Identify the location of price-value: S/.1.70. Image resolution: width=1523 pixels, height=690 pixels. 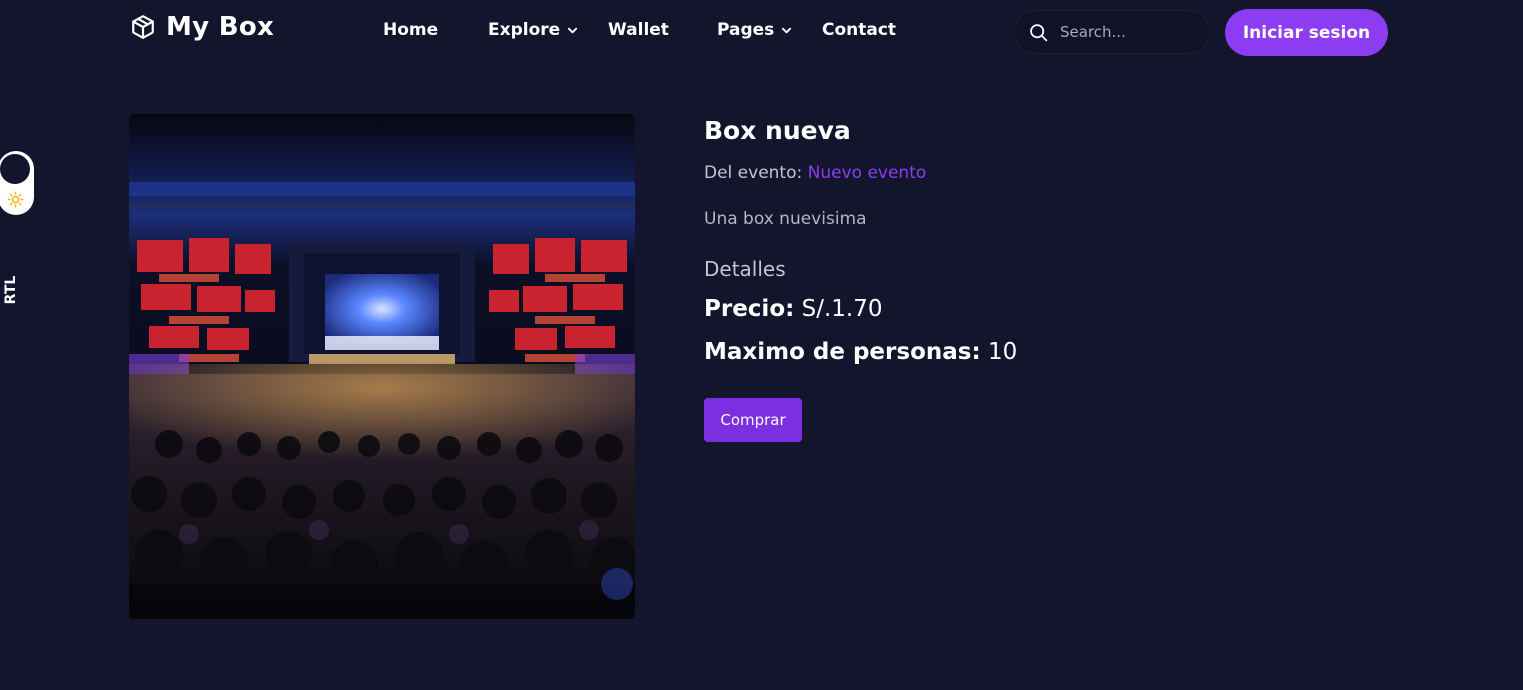
(842, 309).